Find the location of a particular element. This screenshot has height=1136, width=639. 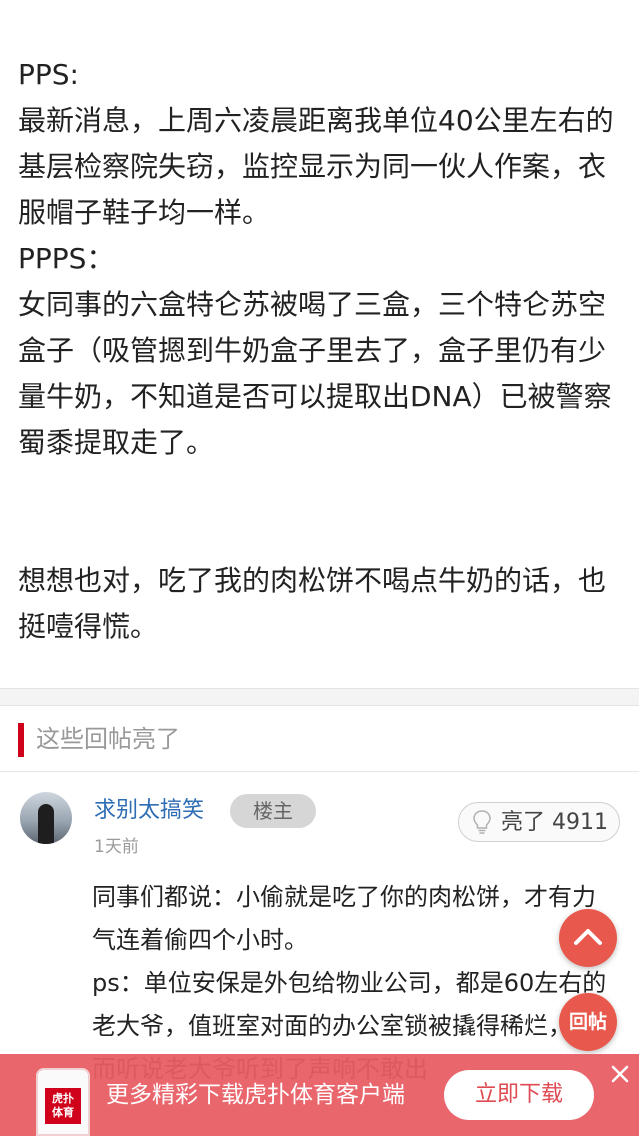

light-count: 4911 is located at coordinates (580, 822).